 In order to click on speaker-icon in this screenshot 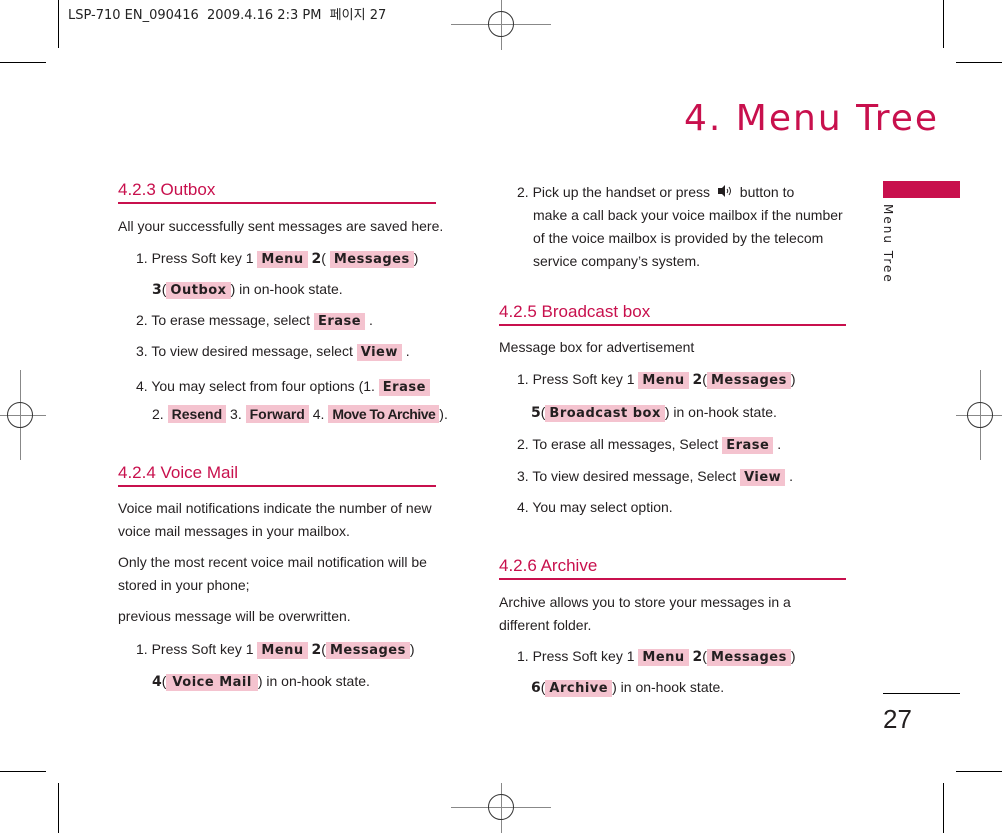, I will do `click(725, 192)`.